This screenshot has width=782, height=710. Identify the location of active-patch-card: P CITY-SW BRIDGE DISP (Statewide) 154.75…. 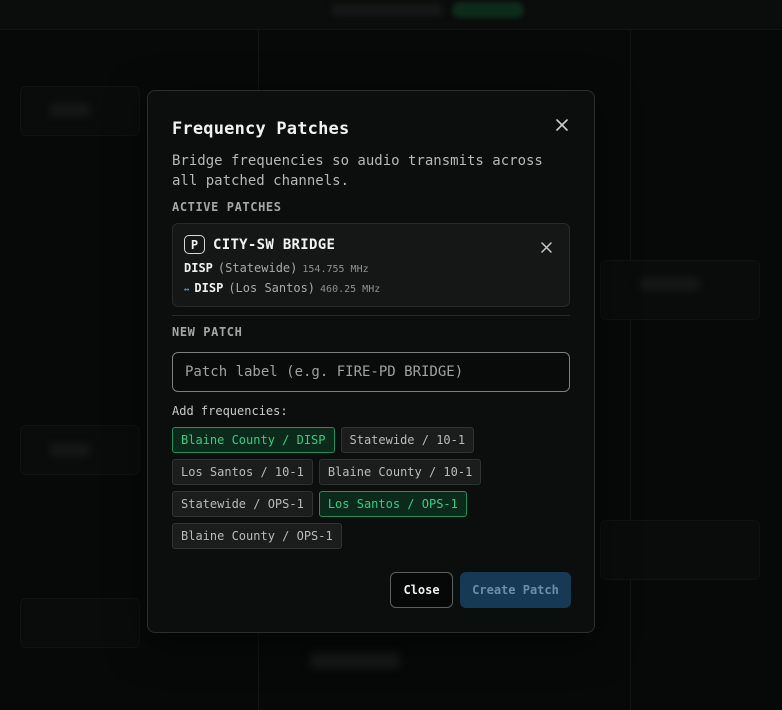
(371, 265).